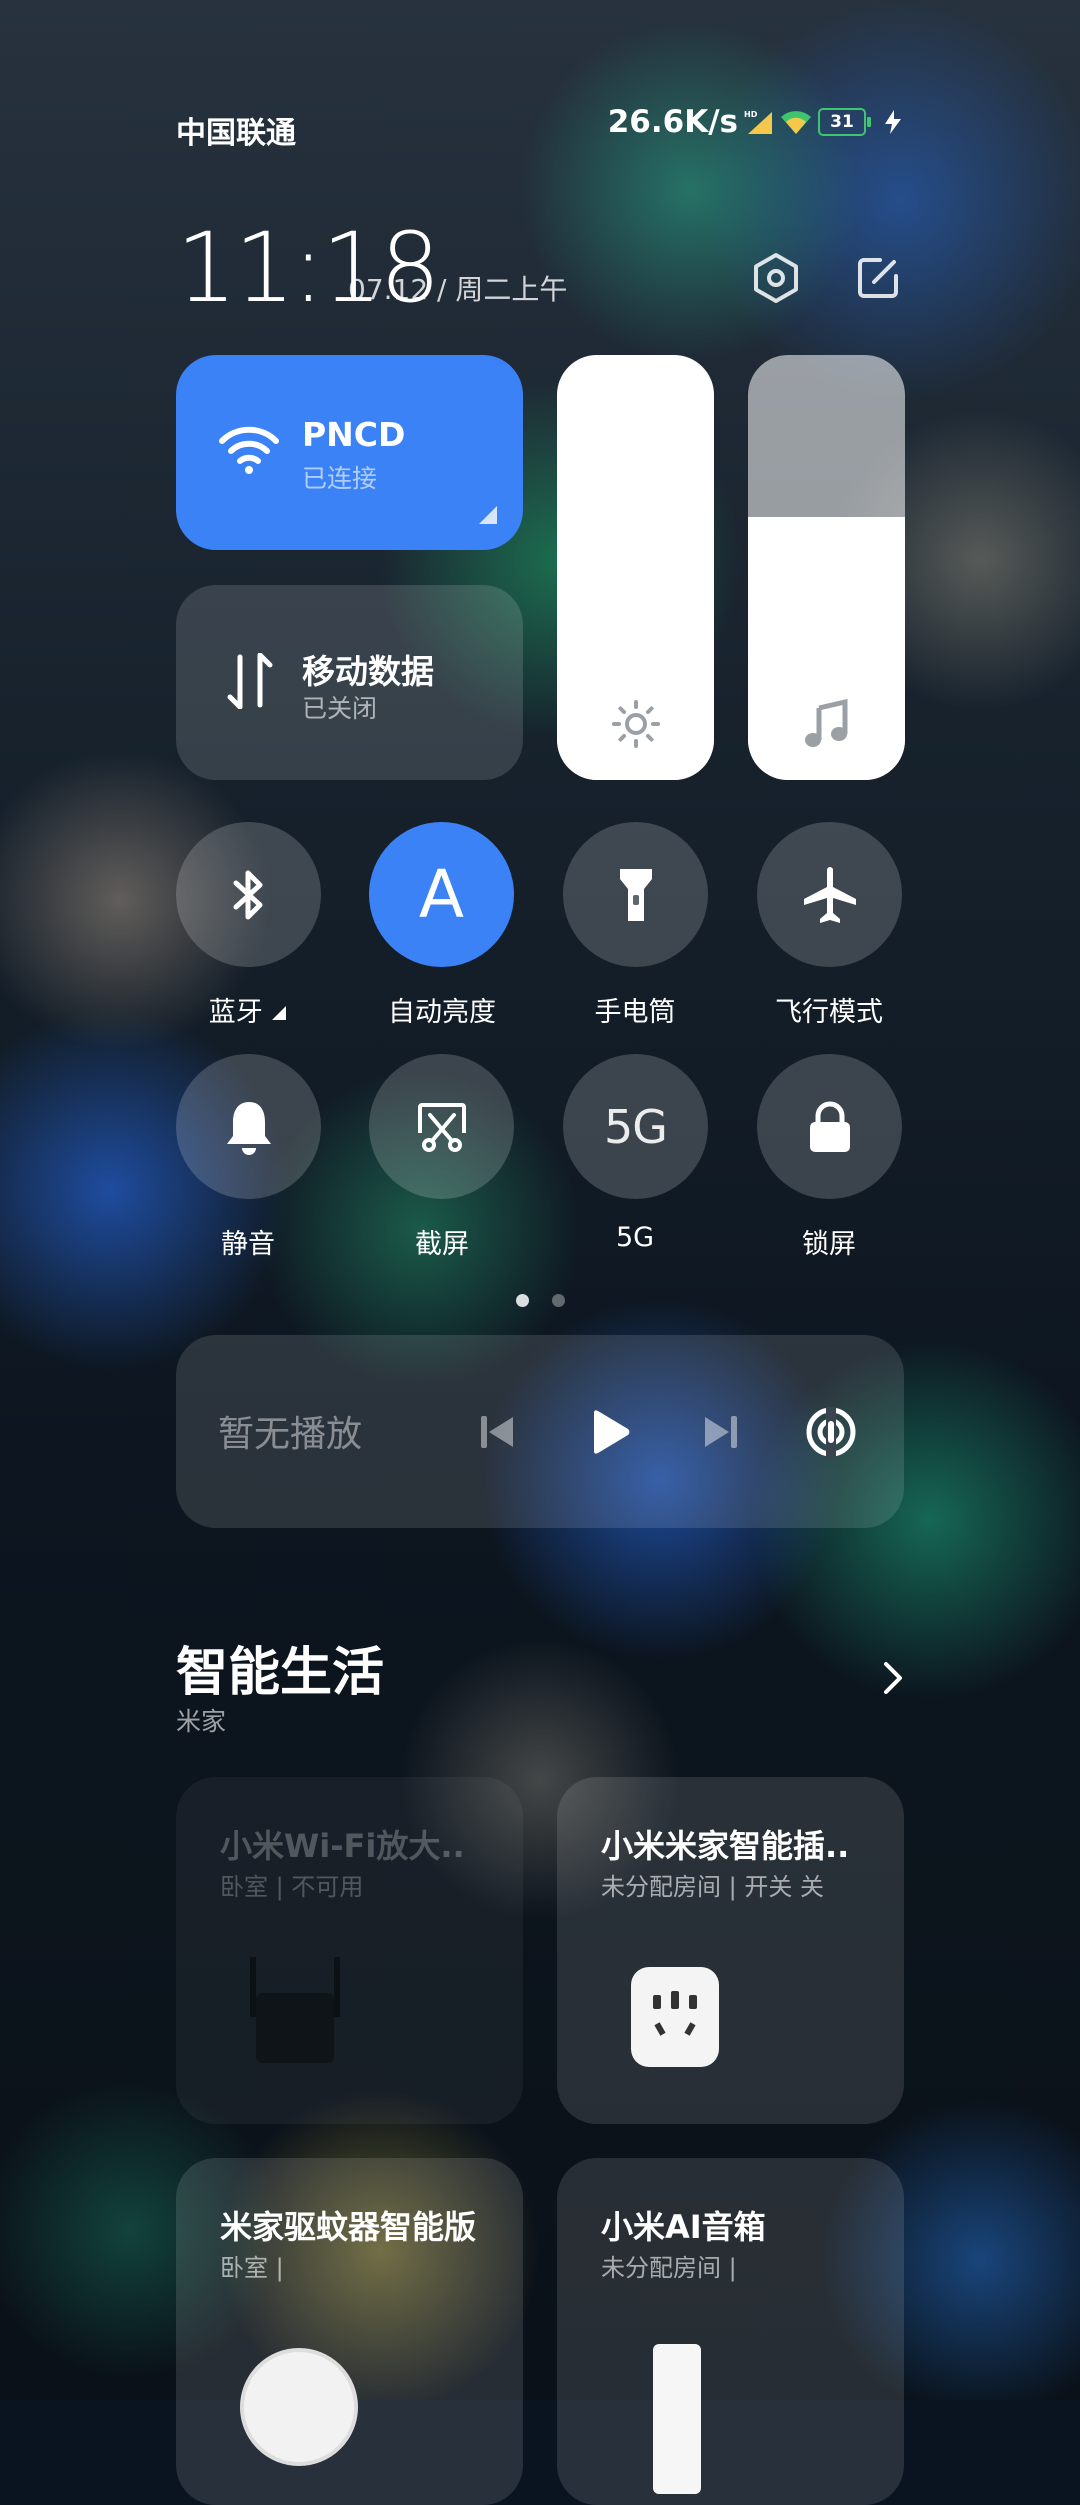 This screenshot has width=1080, height=2505. What do you see at coordinates (252, 2268) in the screenshot?
I see `device-meta: 卧室 |` at bounding box center [252, 2268].